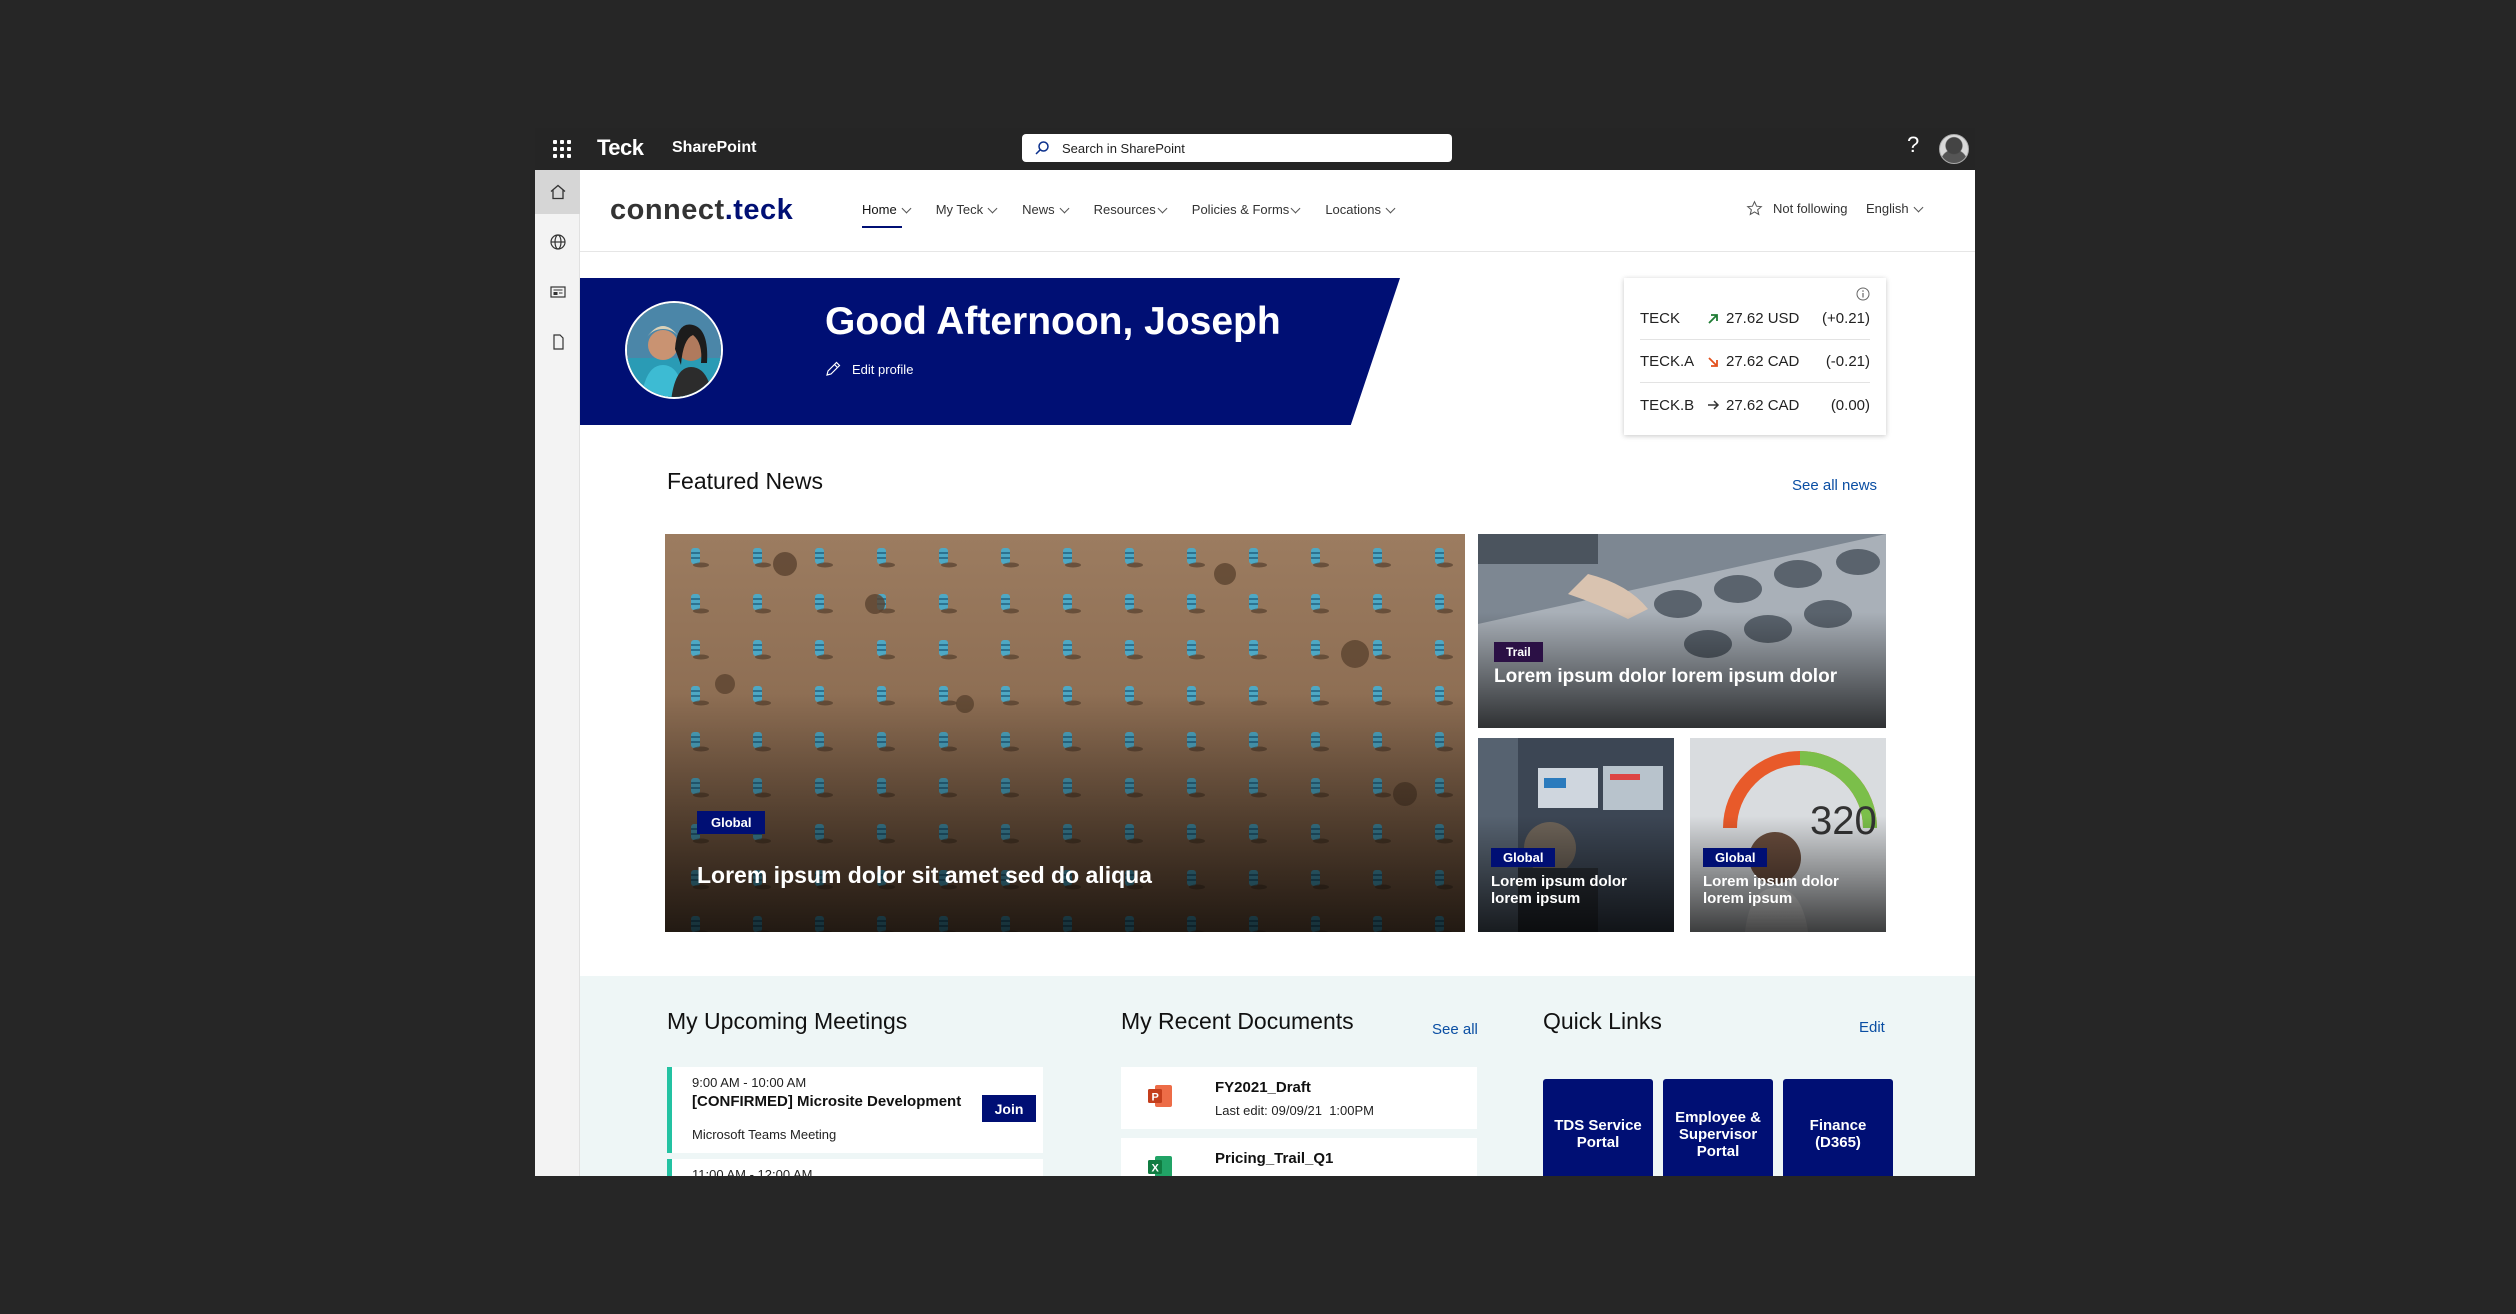 The width and height of the screenshot is (2516, 1314). Describe the element at coordinates (620, 148) in the screenshot. I see `teck-brand-logo: Teck` at that location.